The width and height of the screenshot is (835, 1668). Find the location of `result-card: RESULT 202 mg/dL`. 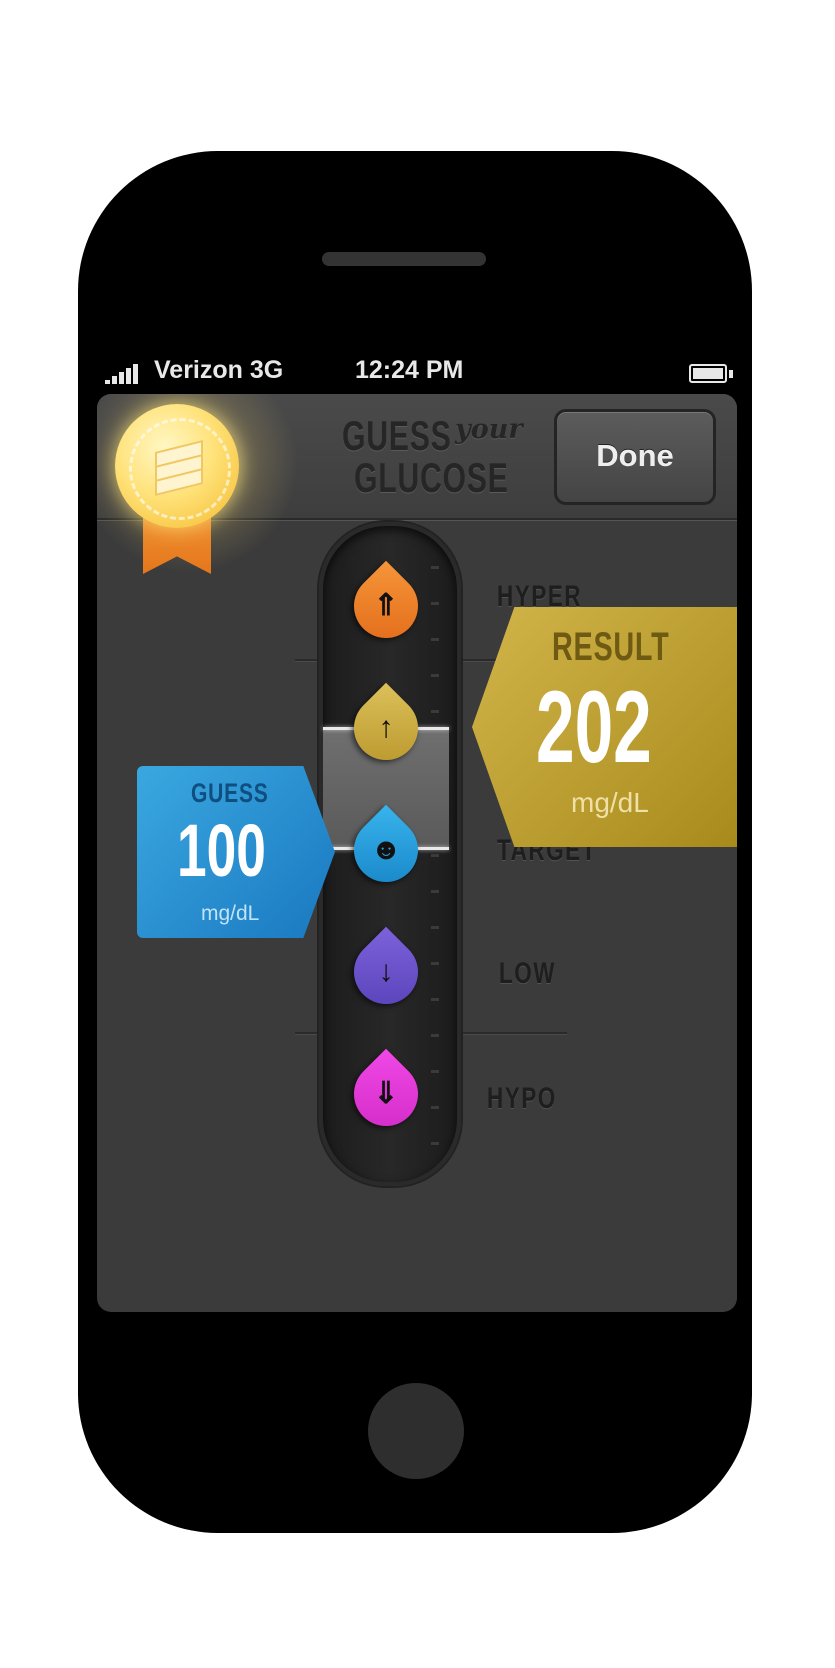

result-card: RESULT 202 mg/dL is located at coordinates (604, 727).